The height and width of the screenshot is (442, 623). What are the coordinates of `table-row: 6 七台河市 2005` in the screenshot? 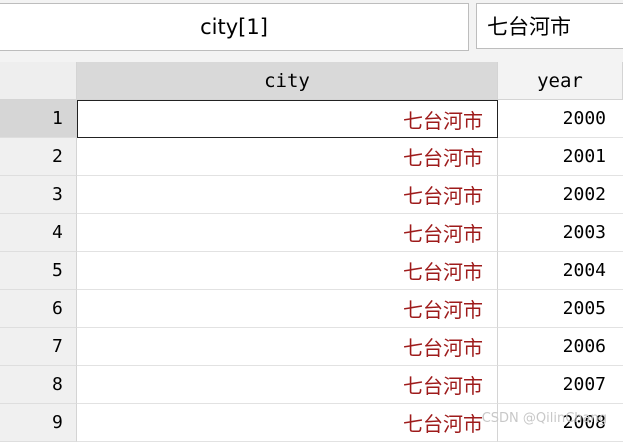 It's located at (311, 309).